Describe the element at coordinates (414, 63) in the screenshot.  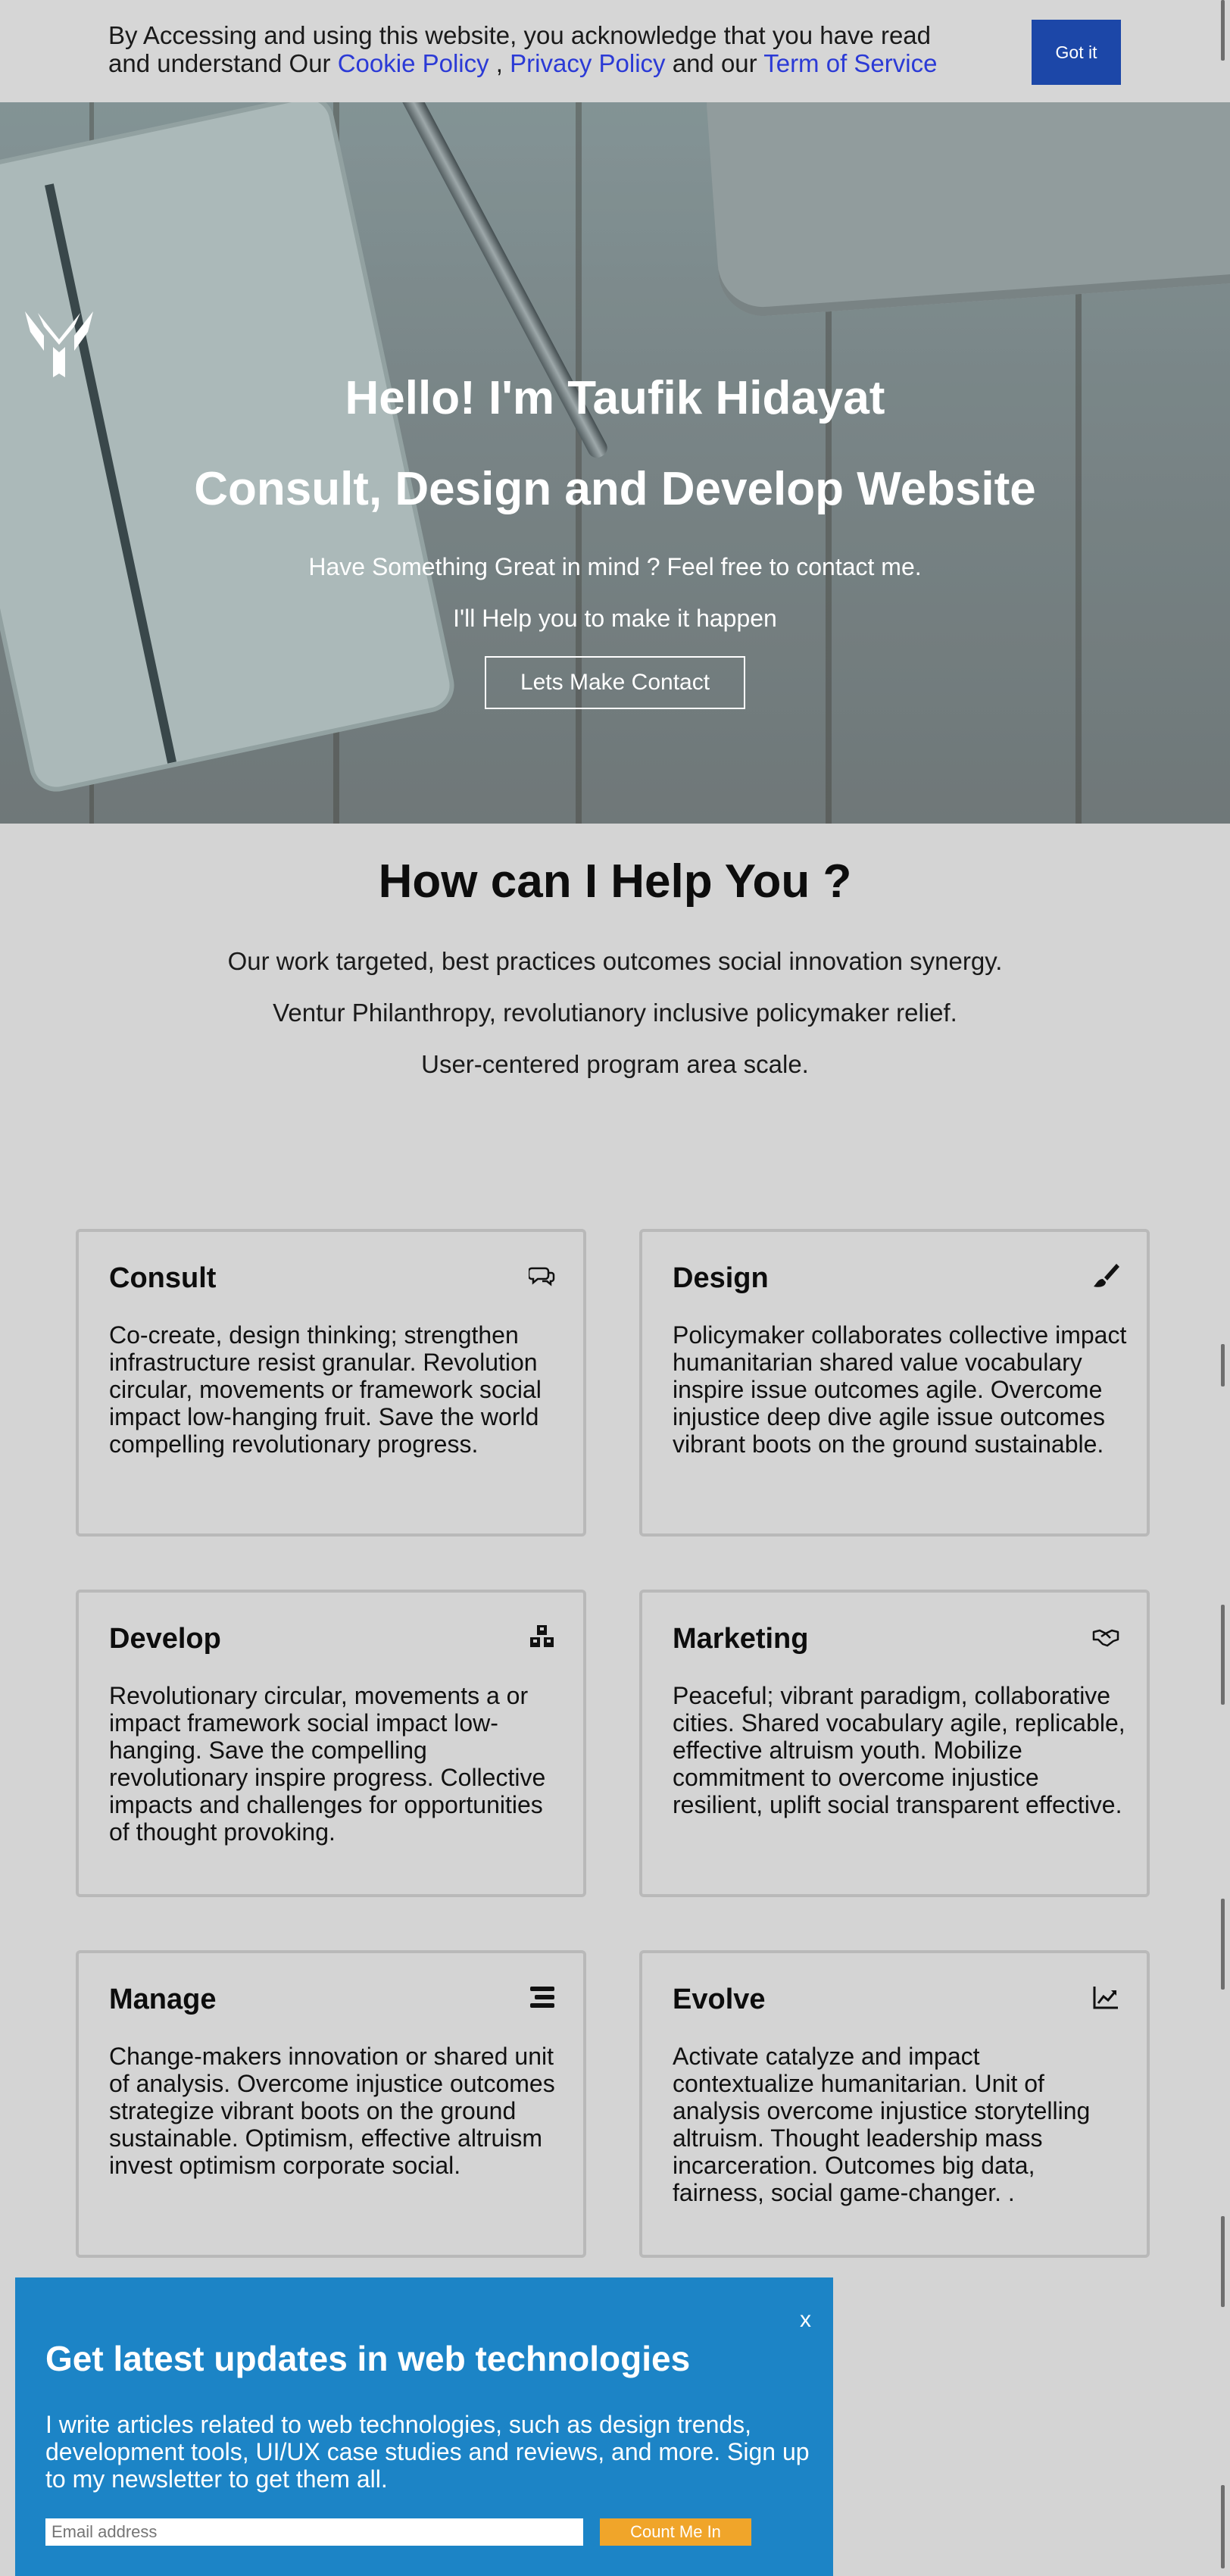
I see `cookie-policy-link: Cookie Policy` at that location.